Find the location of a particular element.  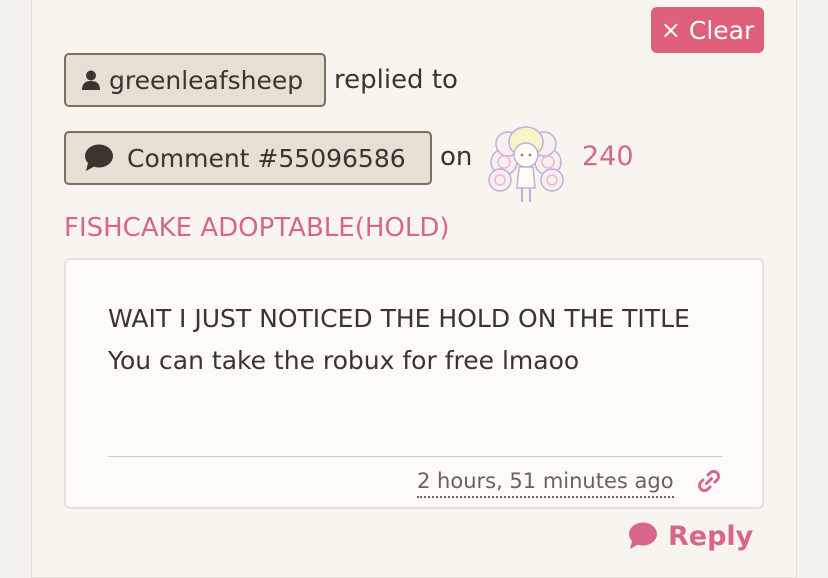

listing-count: 240 is located at coordinates (608, 156).